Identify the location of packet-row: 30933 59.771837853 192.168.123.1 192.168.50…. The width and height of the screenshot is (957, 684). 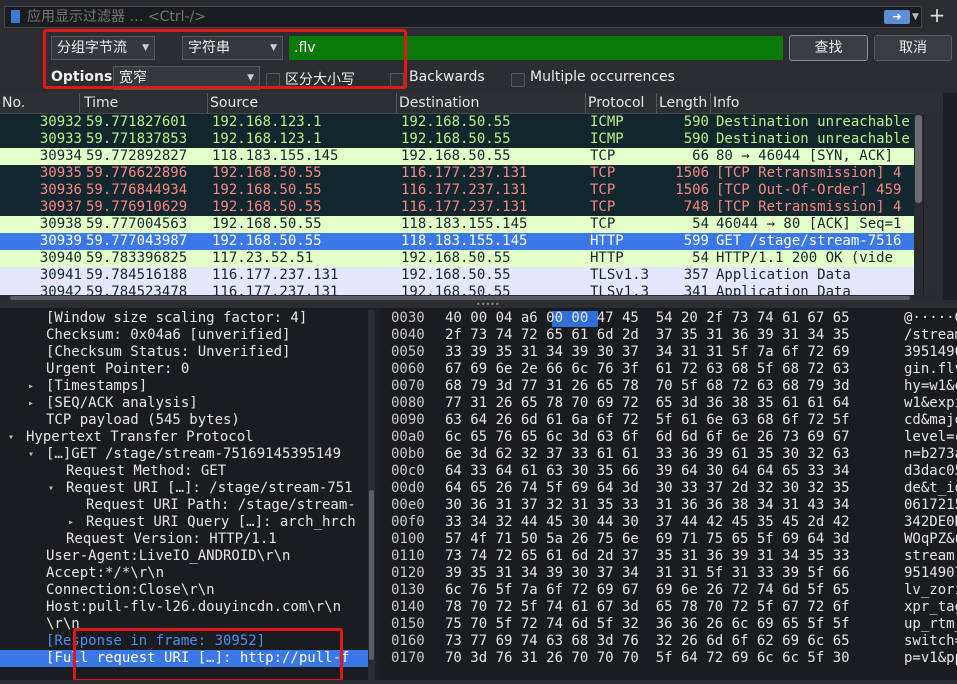
(457, 139).